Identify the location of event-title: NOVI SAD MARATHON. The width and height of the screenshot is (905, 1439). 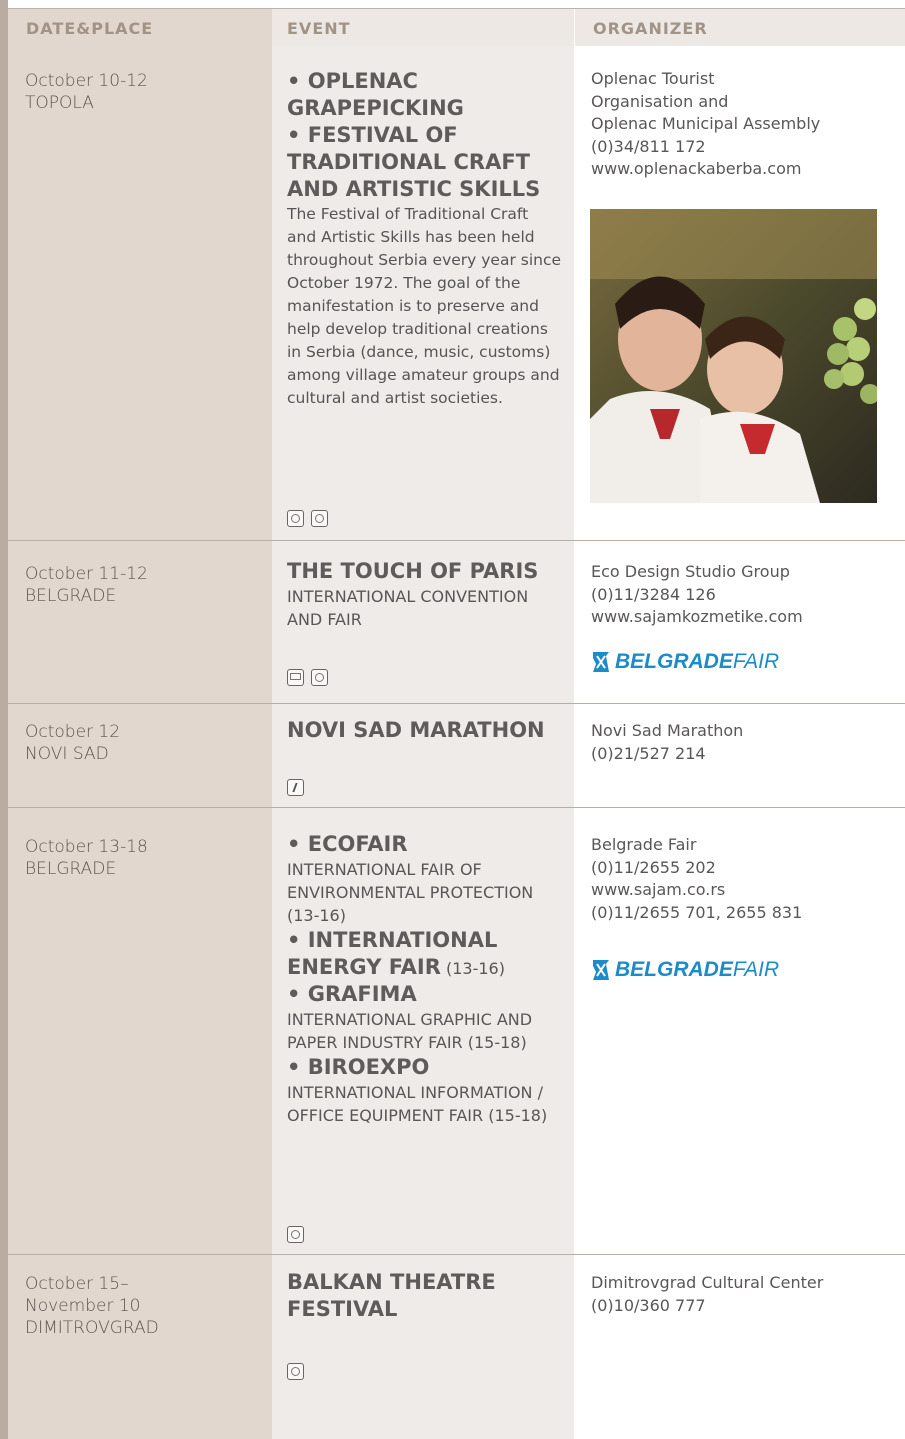
(416, 730).